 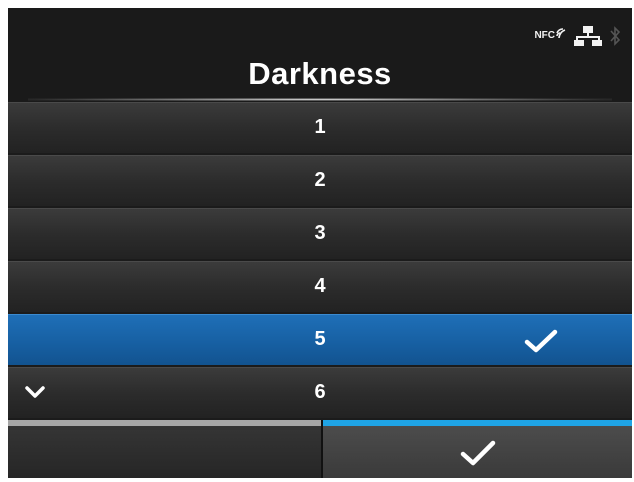 I want to click on page-title: Darkness, so click(x=320, y=73).